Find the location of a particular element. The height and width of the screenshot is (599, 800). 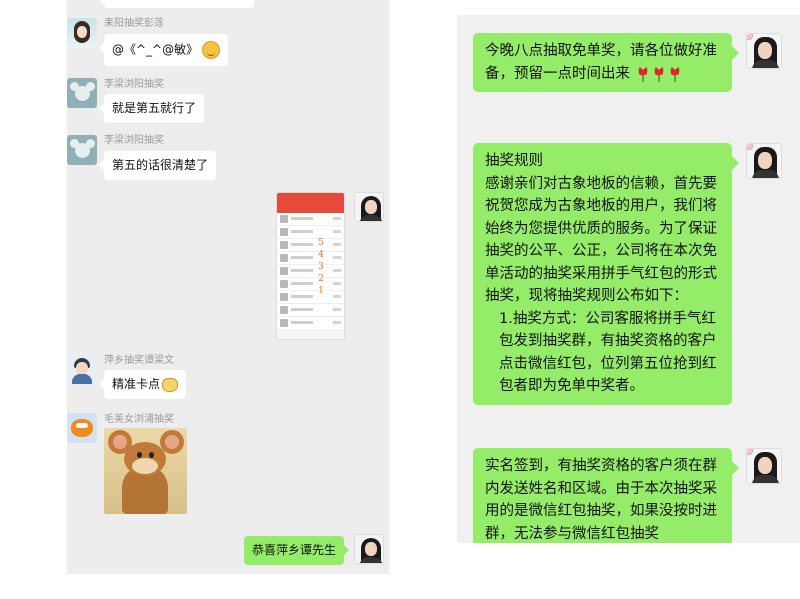

rules-title: 抽奖规则 is located at coordinates (514, 161).